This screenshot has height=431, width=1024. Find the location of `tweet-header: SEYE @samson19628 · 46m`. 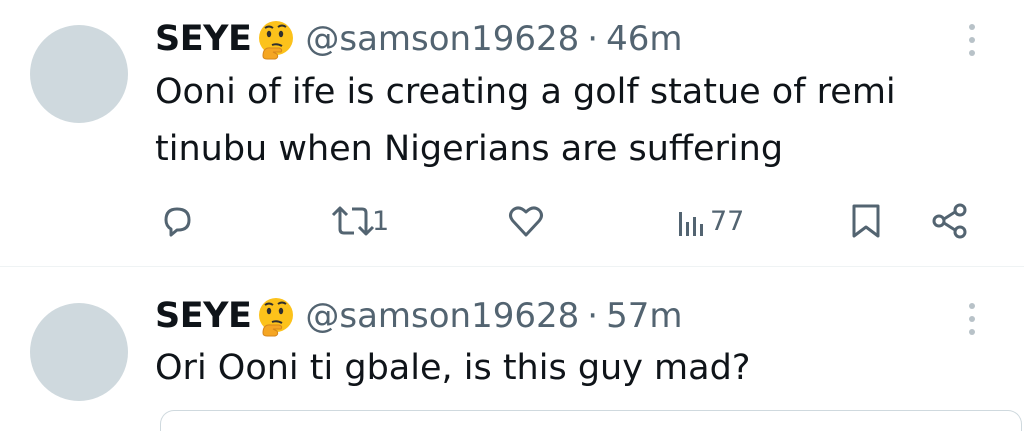

tweet-header: SEYE @samson19628 · 46m is located at coordinates (418, 39).